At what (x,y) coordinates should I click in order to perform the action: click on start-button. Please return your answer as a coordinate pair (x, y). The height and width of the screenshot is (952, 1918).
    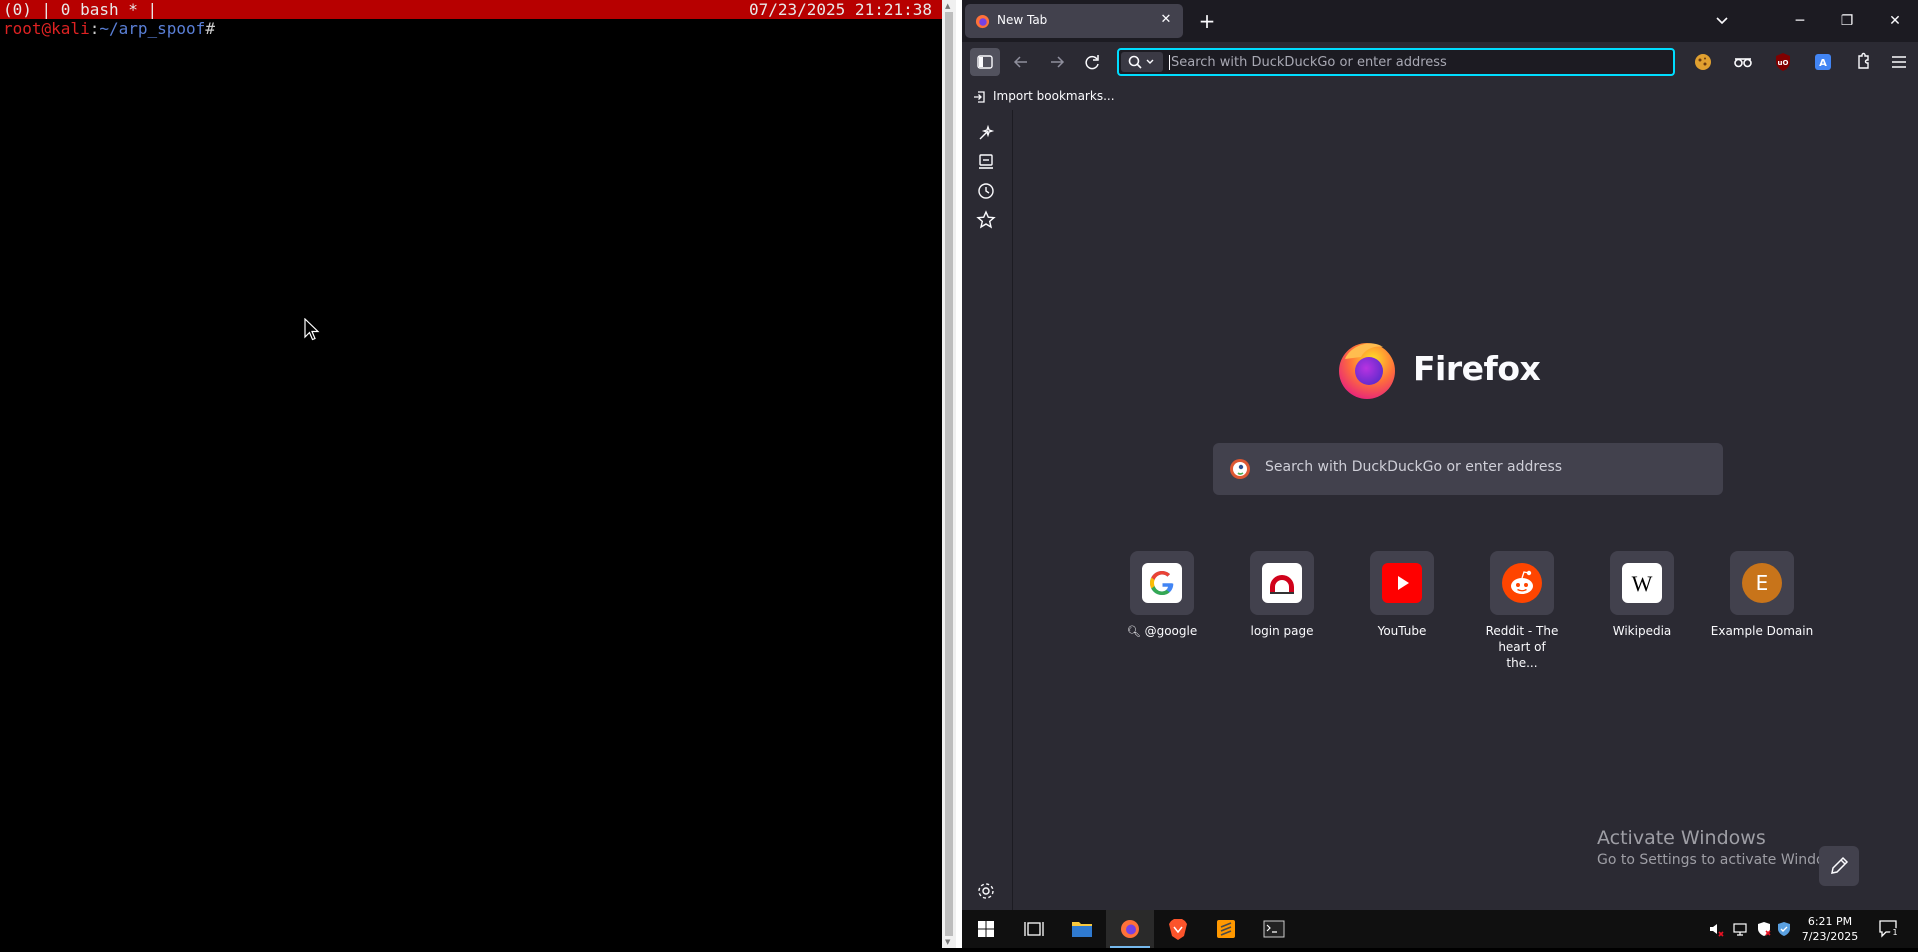
    Looking at the image, I should click on (986, 929).